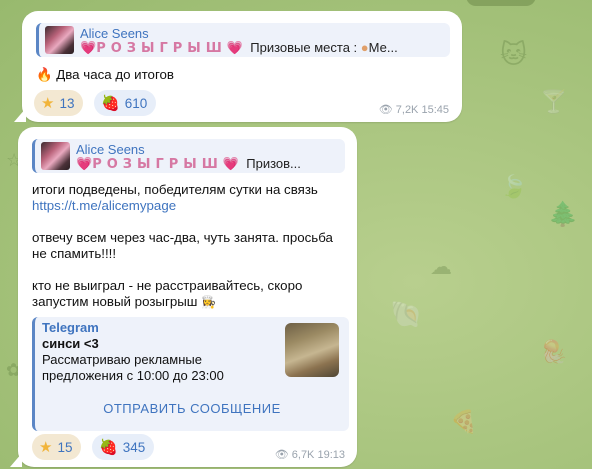 Image resolution: width=592 pixels, height=469 pixels. Describe the element at coordinates (331, 454) in the screenshot. I see `message-time: 19:13` at that location.